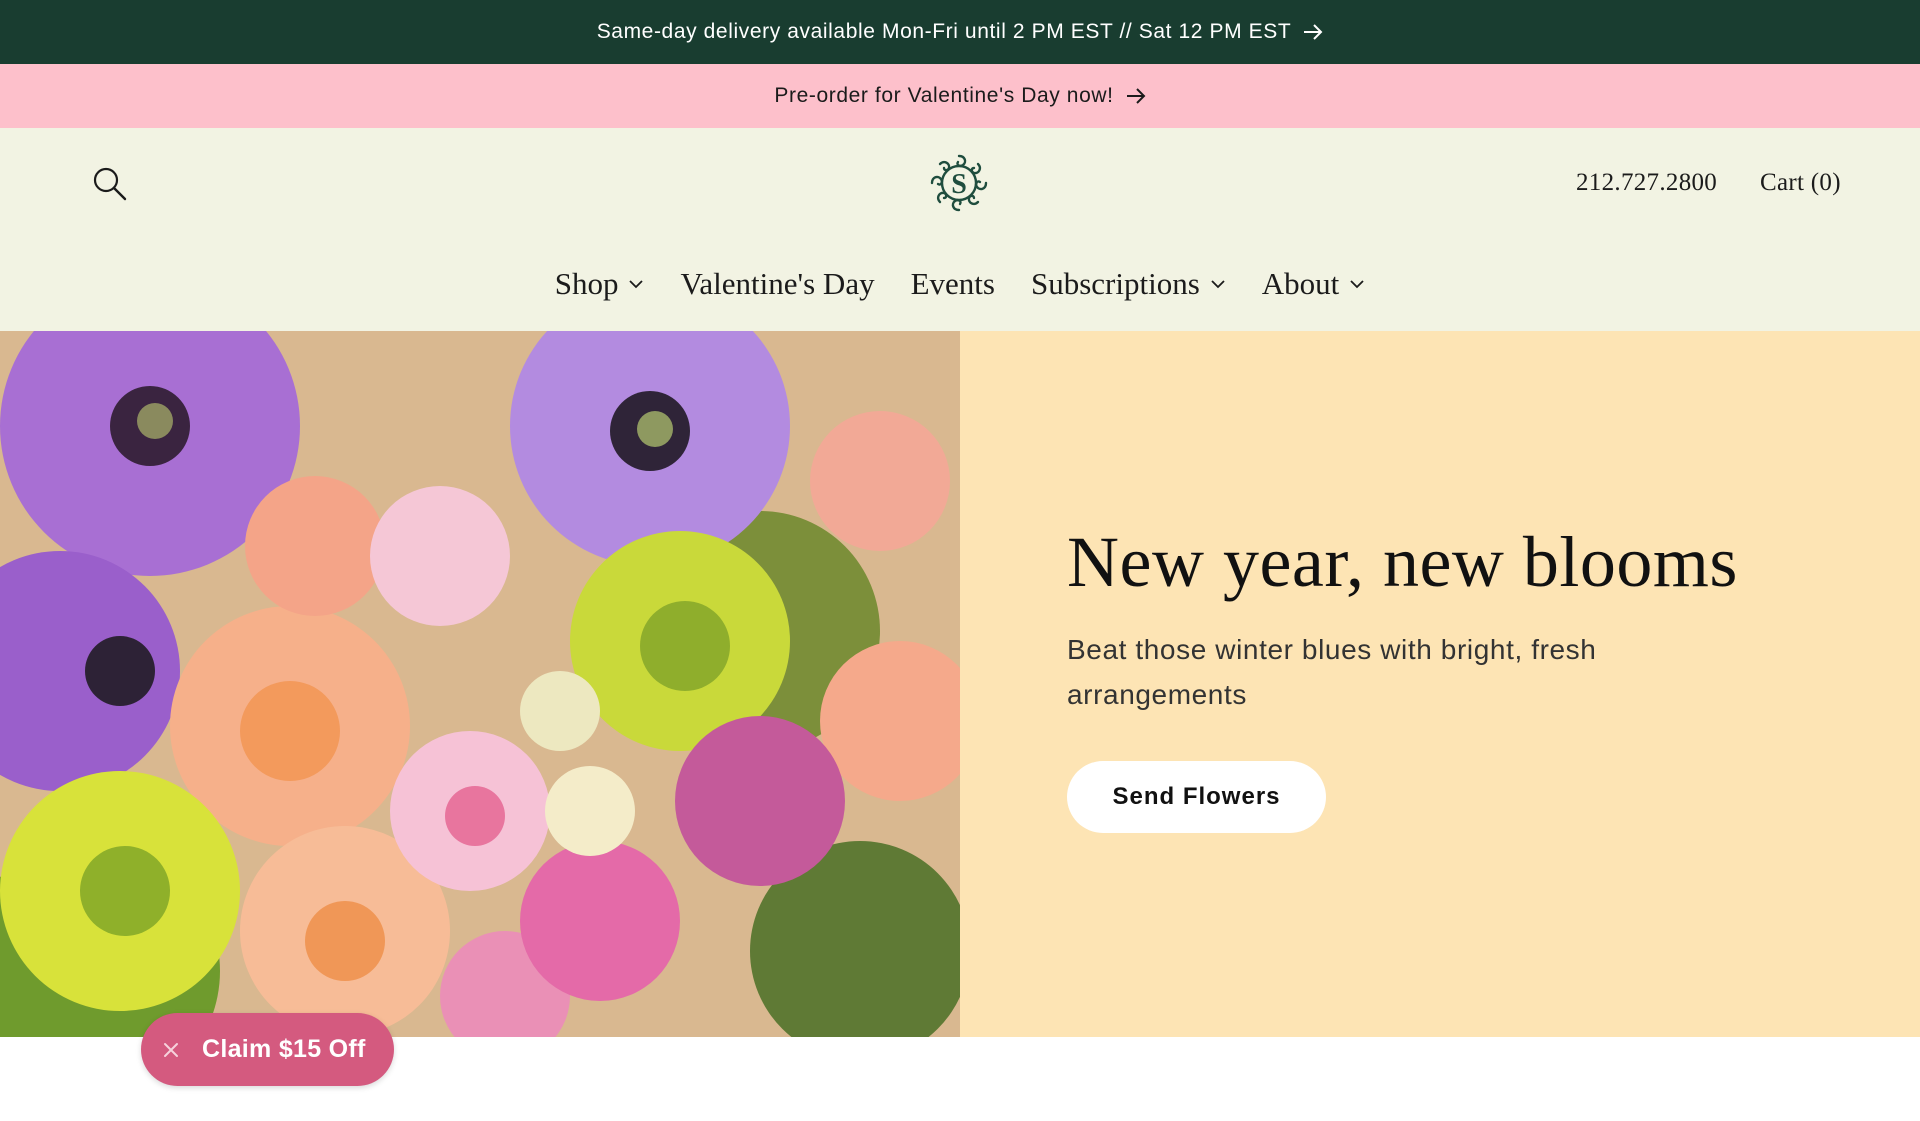 Image resolution: width=1920 pixels, height=1121 pixels. I want to click on valentine-announcement-text: Pre-order for Valentine's Day now!, so click(944, 95).